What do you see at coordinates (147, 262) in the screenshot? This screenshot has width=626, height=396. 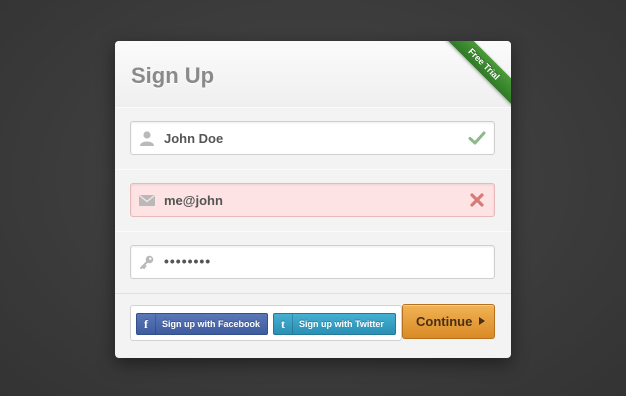 I see `key-icon` at bounding box center [147, 262].